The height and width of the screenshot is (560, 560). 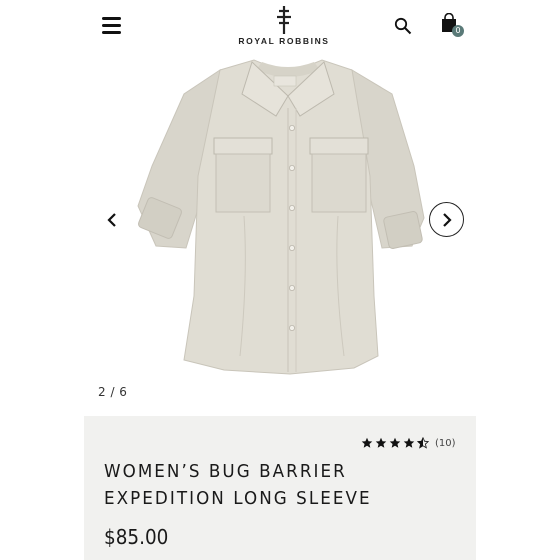 What do you see at coordinates (284, 41) in the screenshot?
I see `brand-name: ROYAL ROBBINS` at bounding box center [284, 41].